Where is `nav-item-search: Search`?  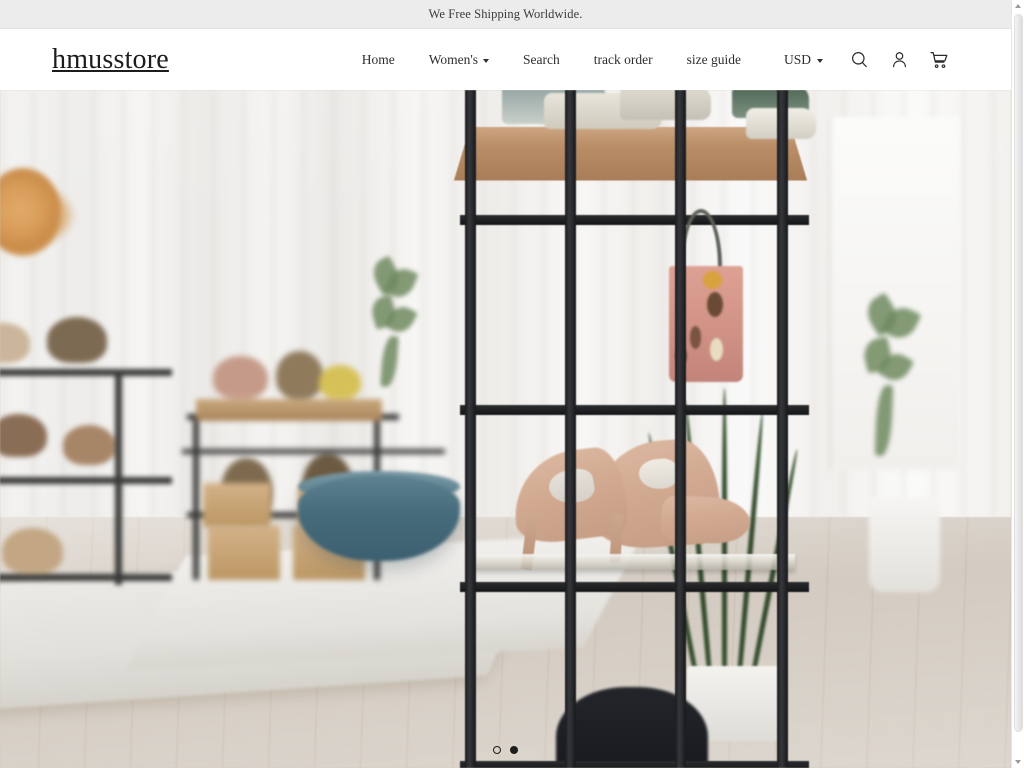 nav-item-search: Search is located at coordinates (541, 60).